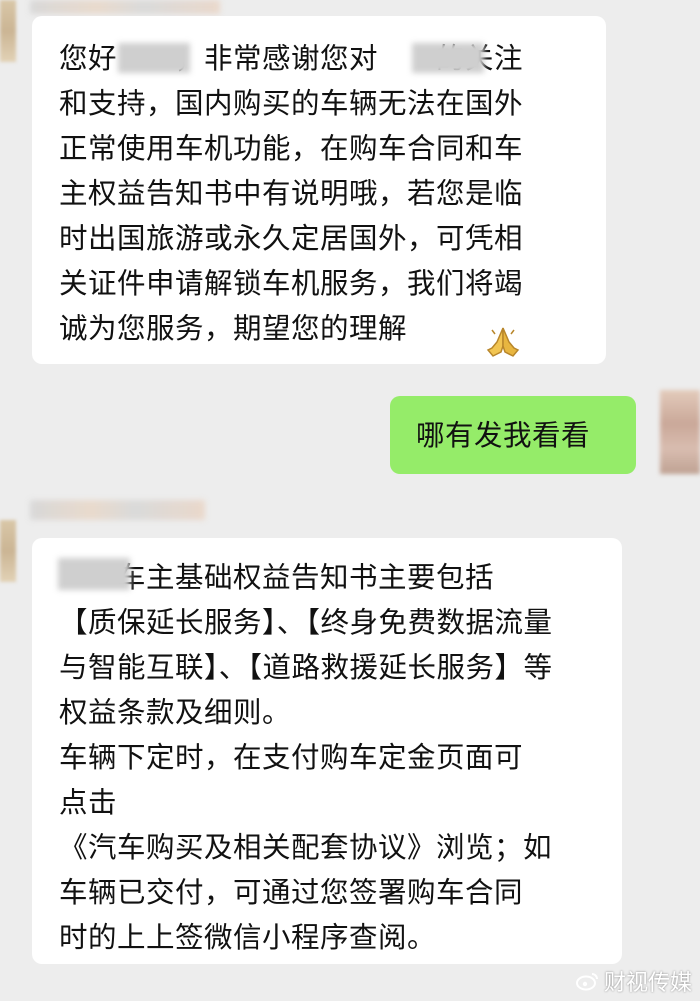 Image resolution: width=700 pixels, height=1001 pixels. What do you see at coordinates (586, 982) in the screenshot?
I see `weibo-icon` at bounding box center [586, 982].